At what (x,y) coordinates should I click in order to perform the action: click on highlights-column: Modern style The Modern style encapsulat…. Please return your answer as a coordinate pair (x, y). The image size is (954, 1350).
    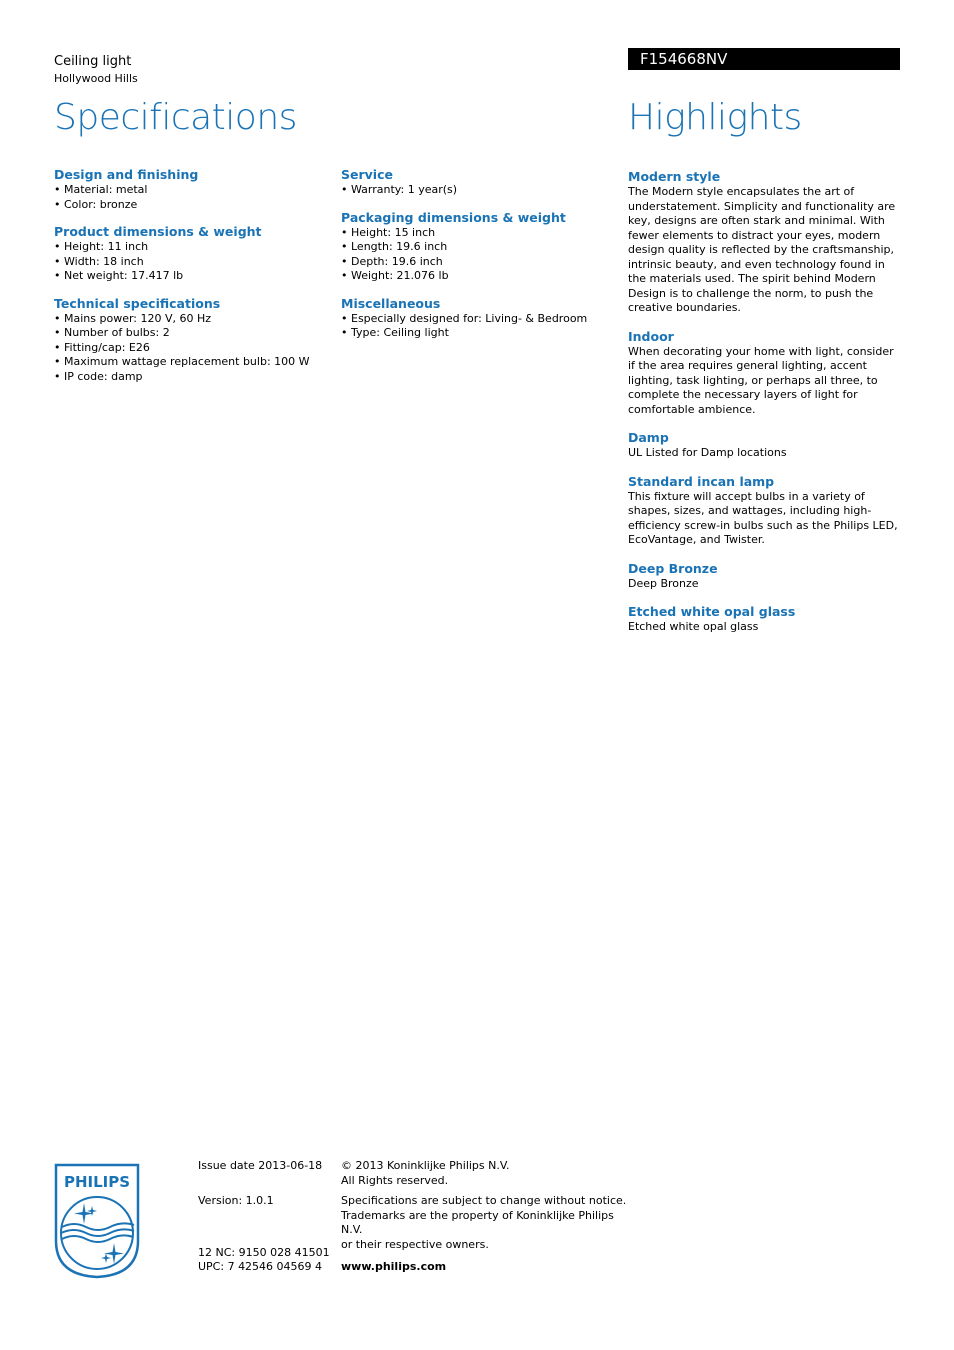
    Looking at the image, I should click on (766, 408).